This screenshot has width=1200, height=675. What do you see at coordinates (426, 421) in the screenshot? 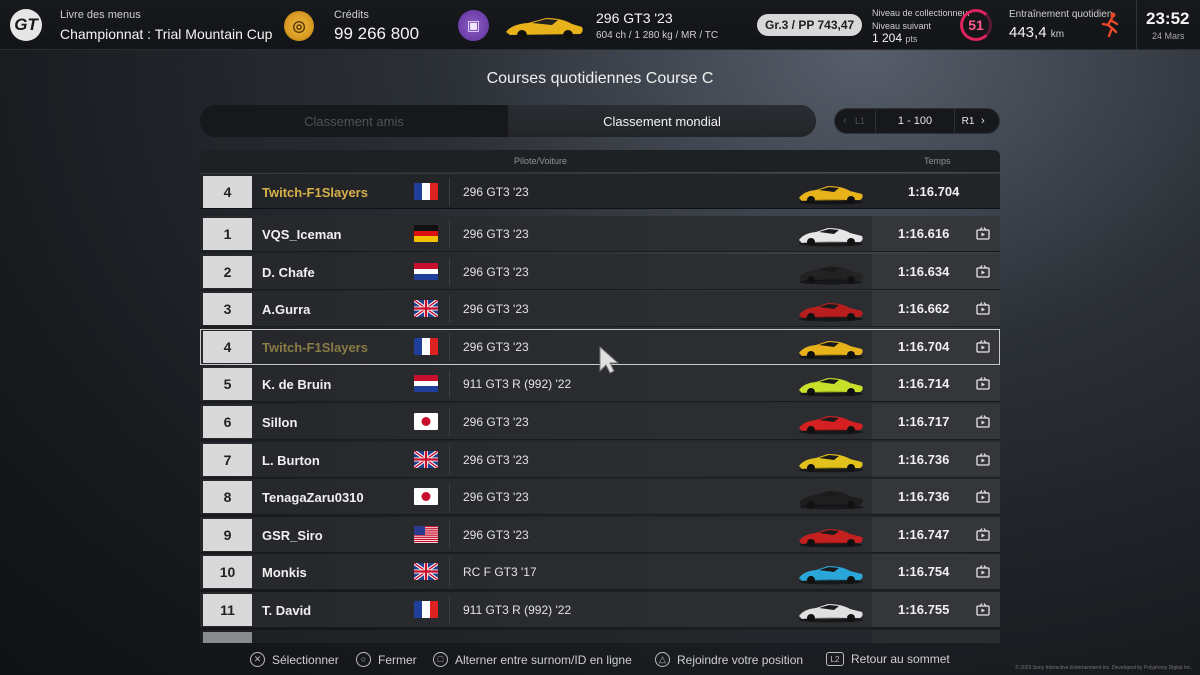
I see `flag-jp-icon` at bounding box center [426, 421].